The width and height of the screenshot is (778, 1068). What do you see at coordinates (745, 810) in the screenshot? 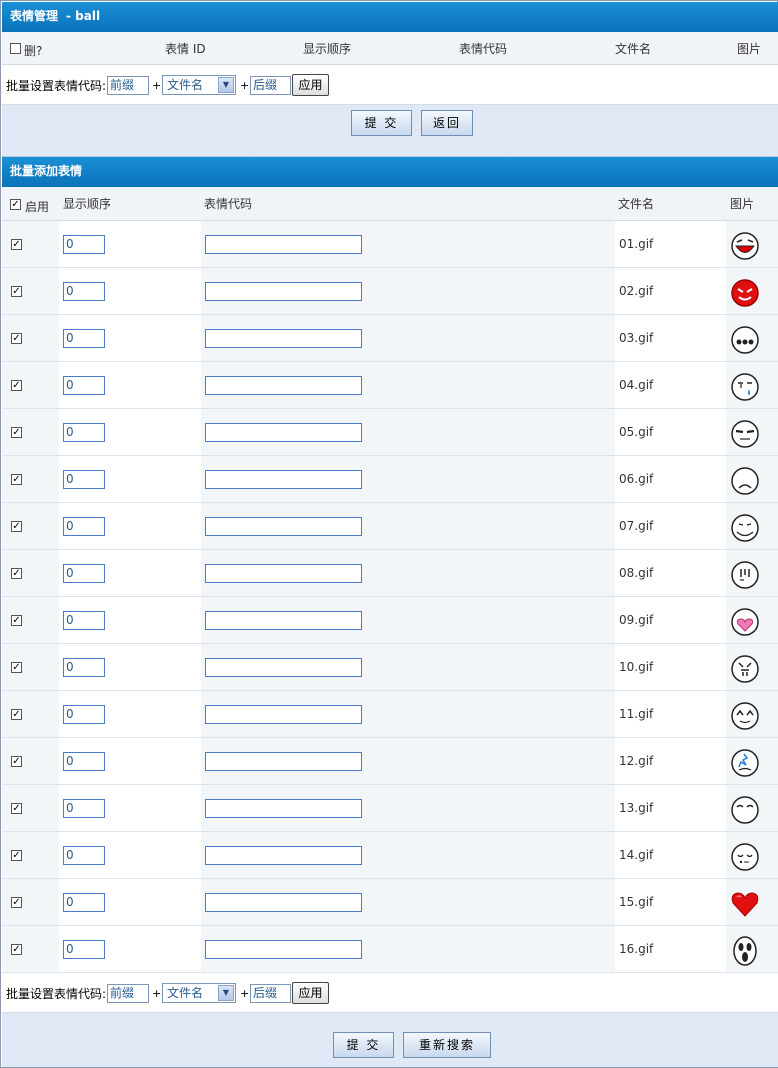
I see `smirk-face-icon` at bounding box center [745, 810].